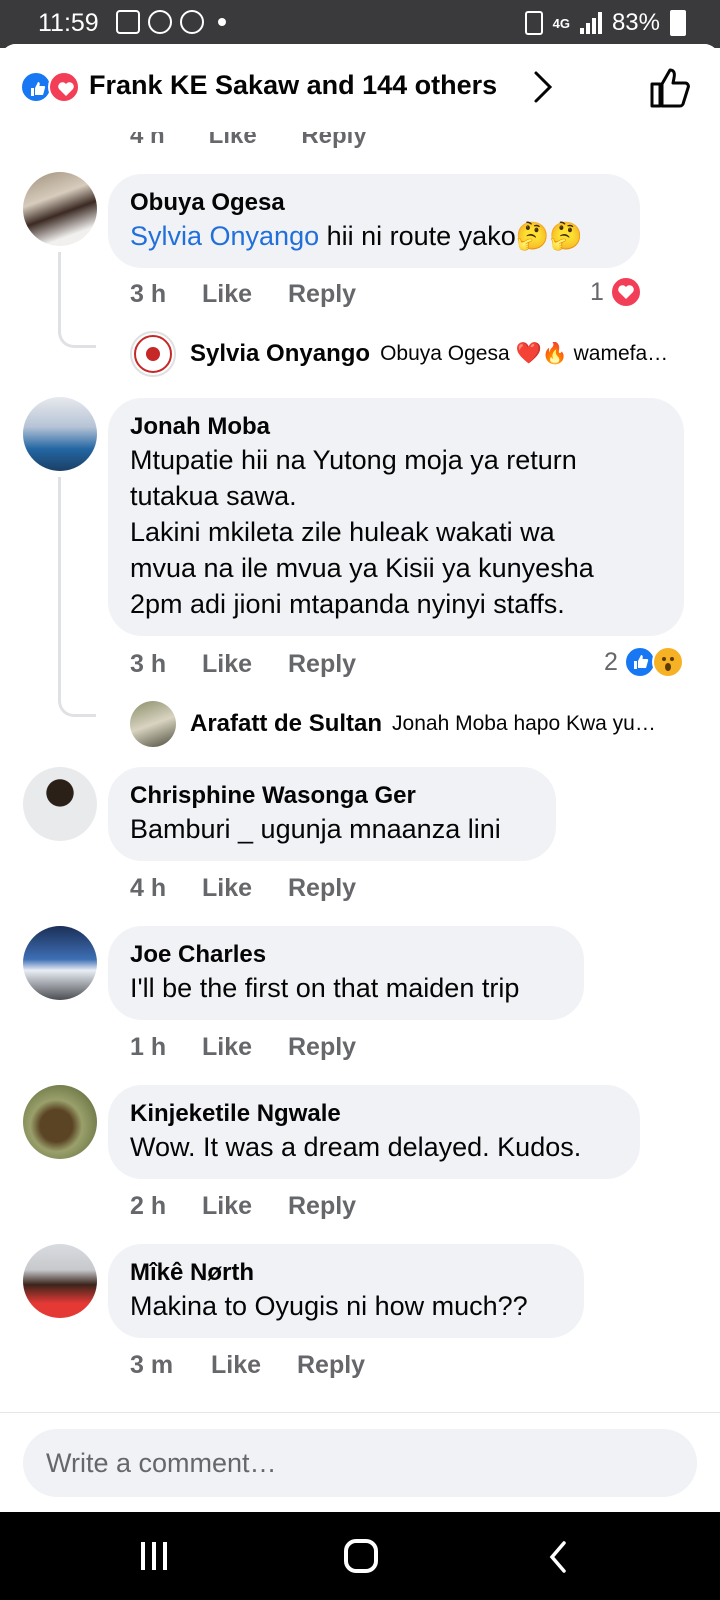 The image size is (720, 1600). What do you see at coordinates (635, 22) in the screenshot?
I see `battery-percent: 83%` at bounding box center [635, 22].